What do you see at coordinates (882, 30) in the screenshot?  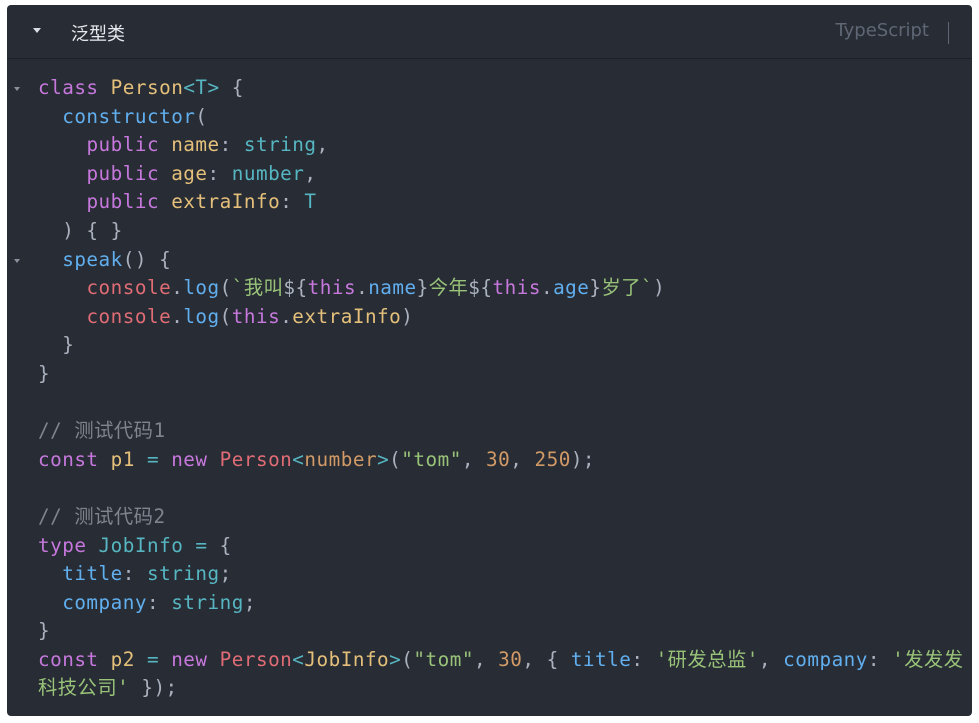 I see `language-label: TypeScript` at bounding box center [882, 30].